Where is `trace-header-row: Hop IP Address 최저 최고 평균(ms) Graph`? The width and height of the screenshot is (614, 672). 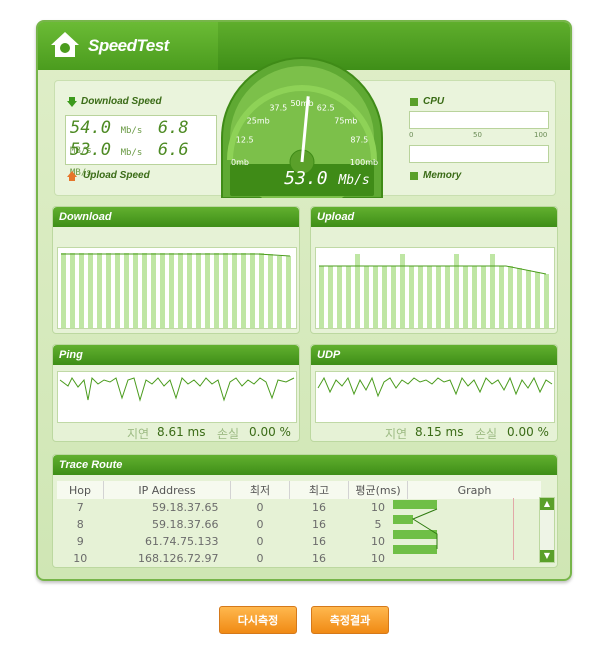 trace-header-row: Hop IP Address 최저 최고 평균(ms) Graph is located at coordinates (299, 490).